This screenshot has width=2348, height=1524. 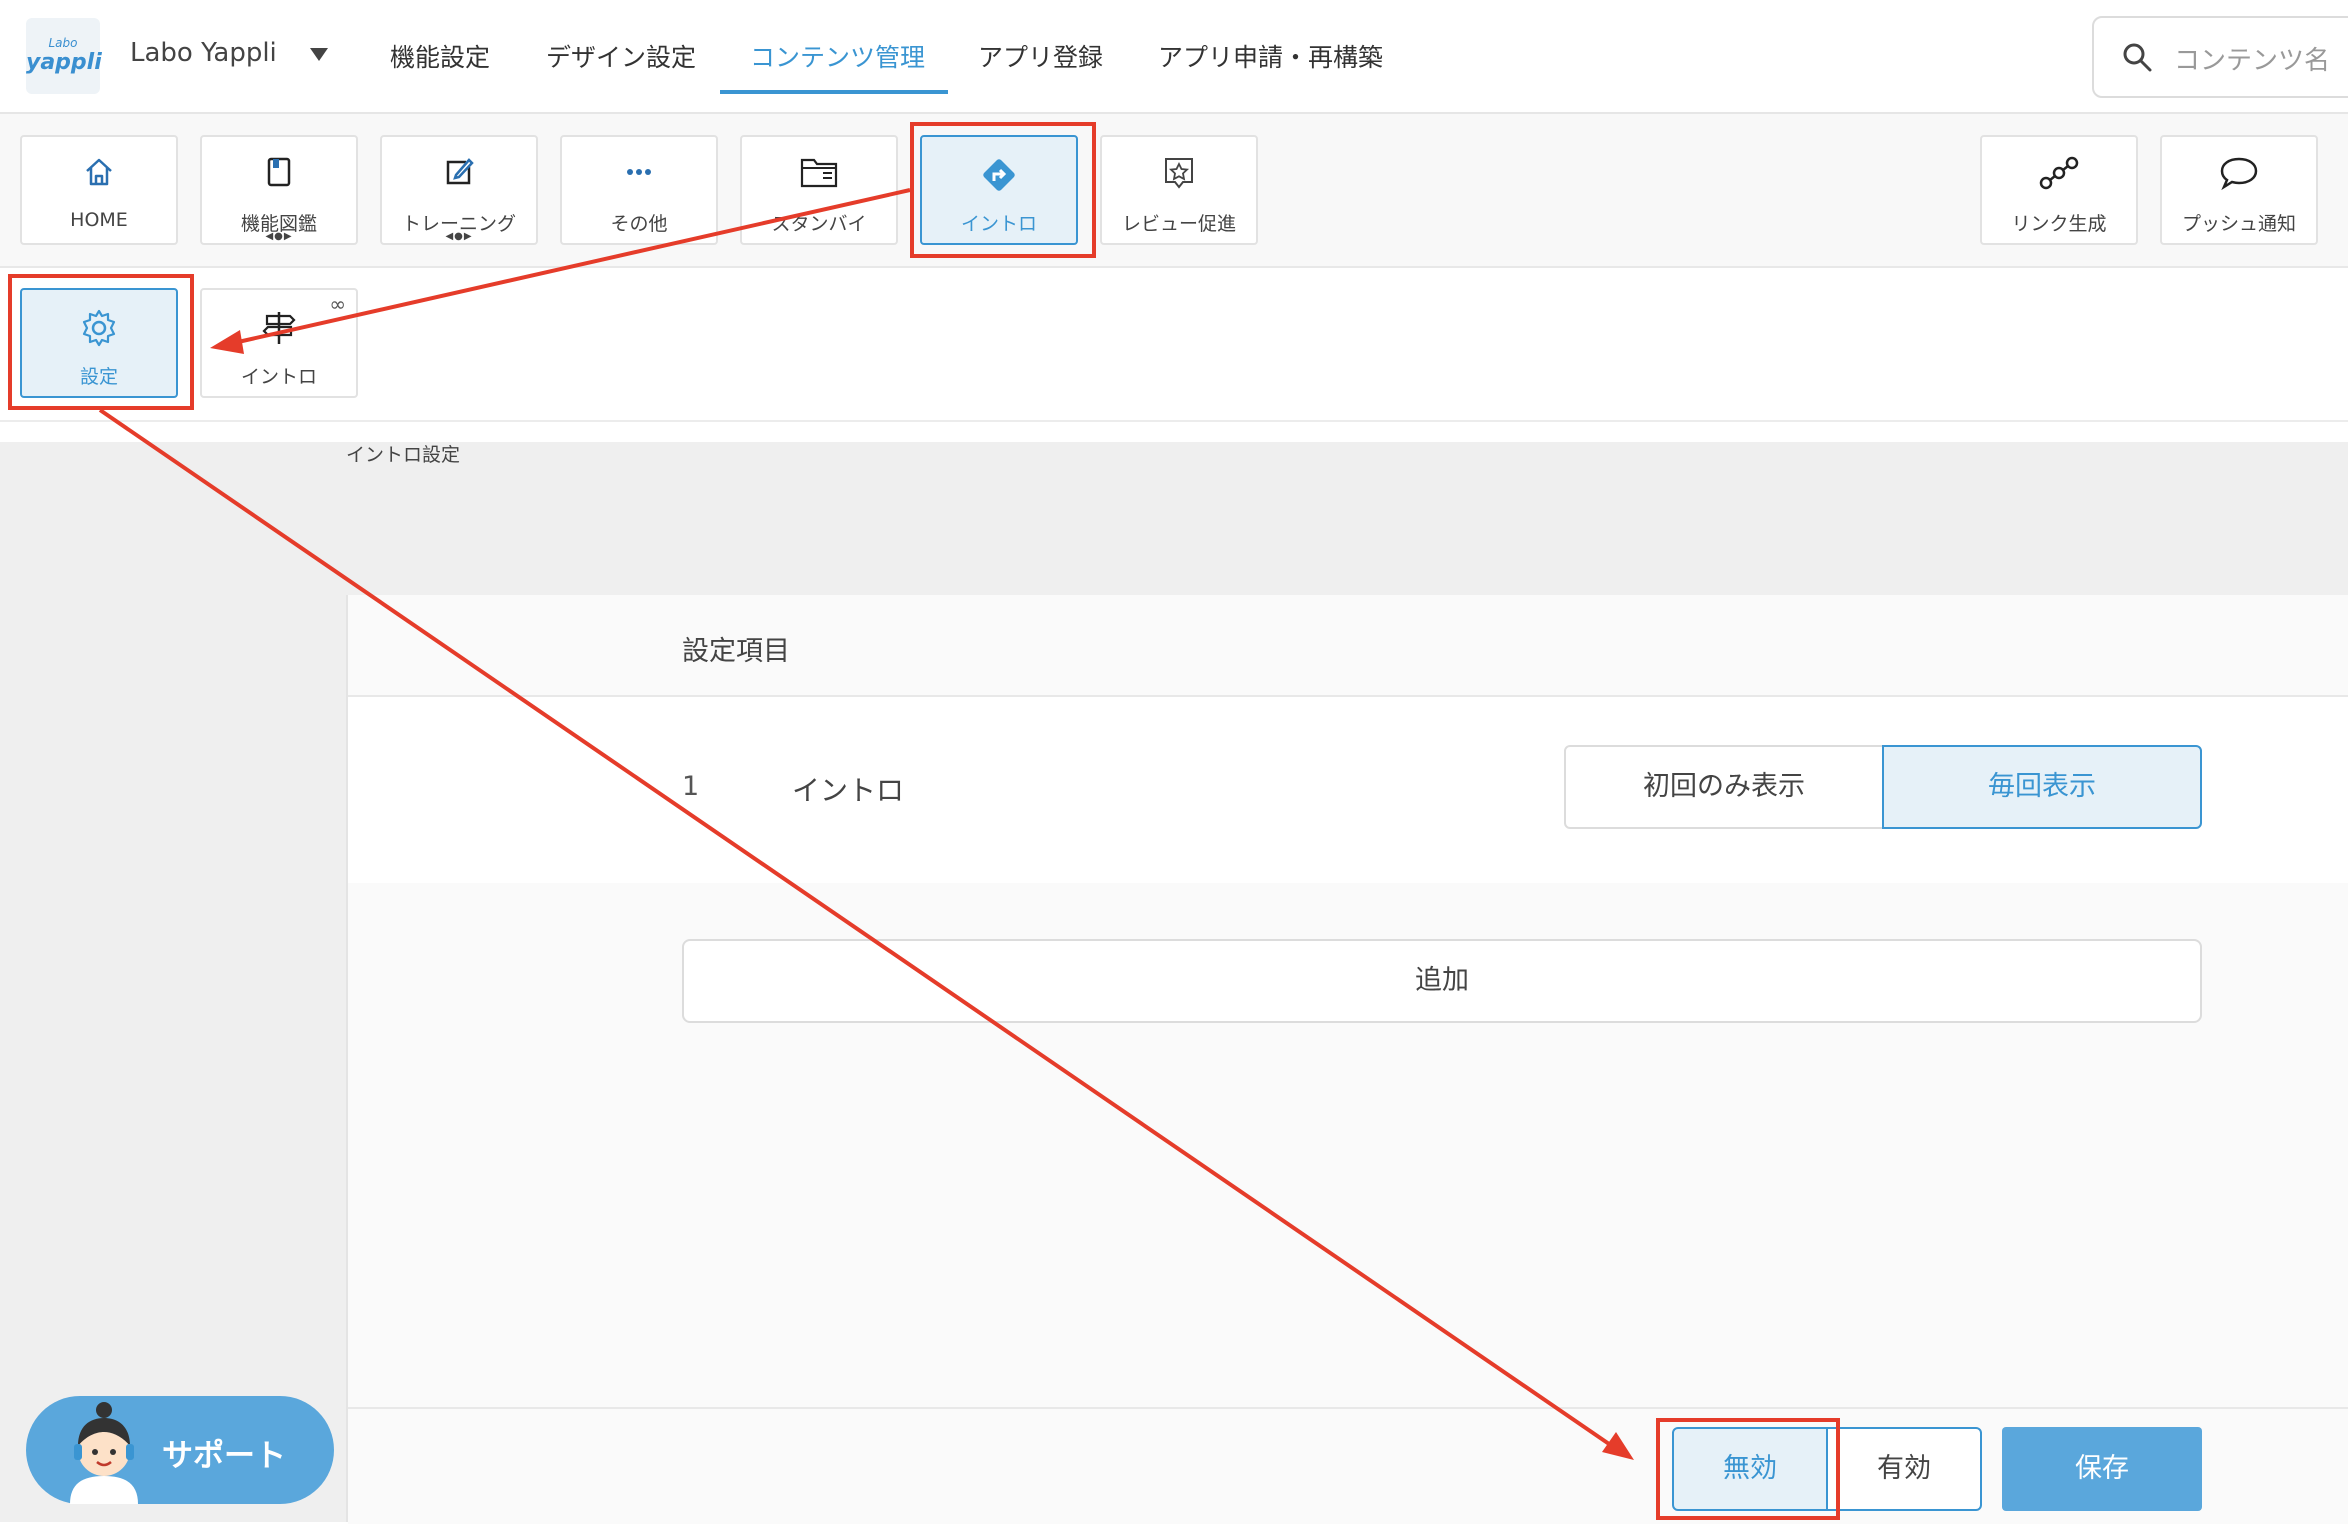 What do you see at coordinates (64, 62) in the screenshot?
I see `logo-text: yappli` at bounding box center [64, 62].